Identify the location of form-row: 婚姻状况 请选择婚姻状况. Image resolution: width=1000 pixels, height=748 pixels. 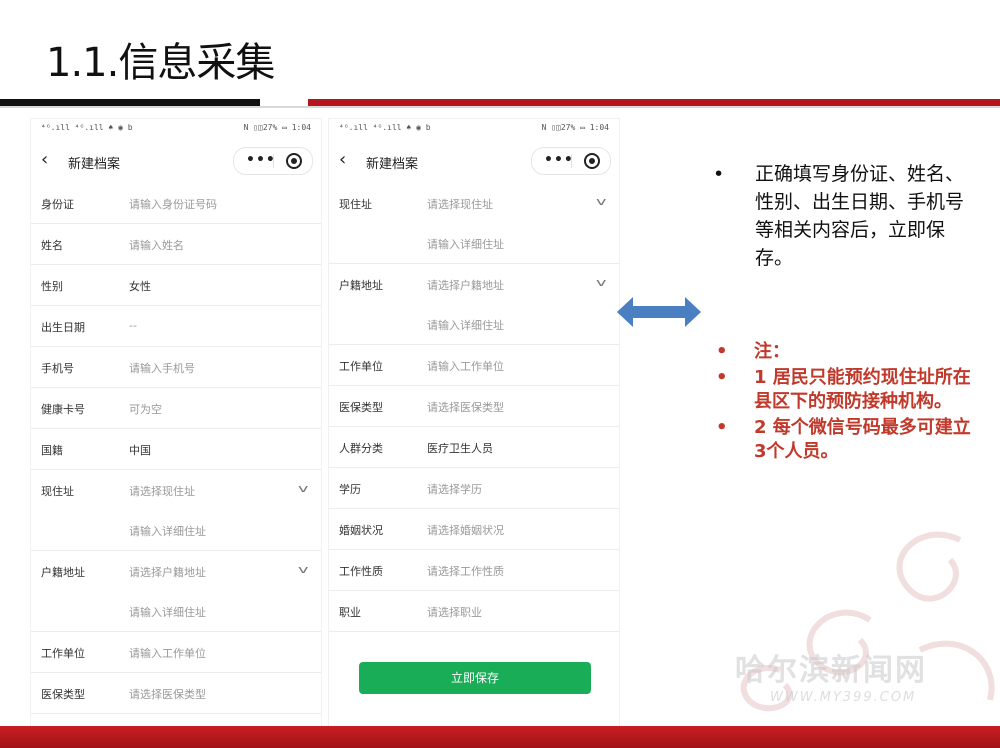
(474, 529).